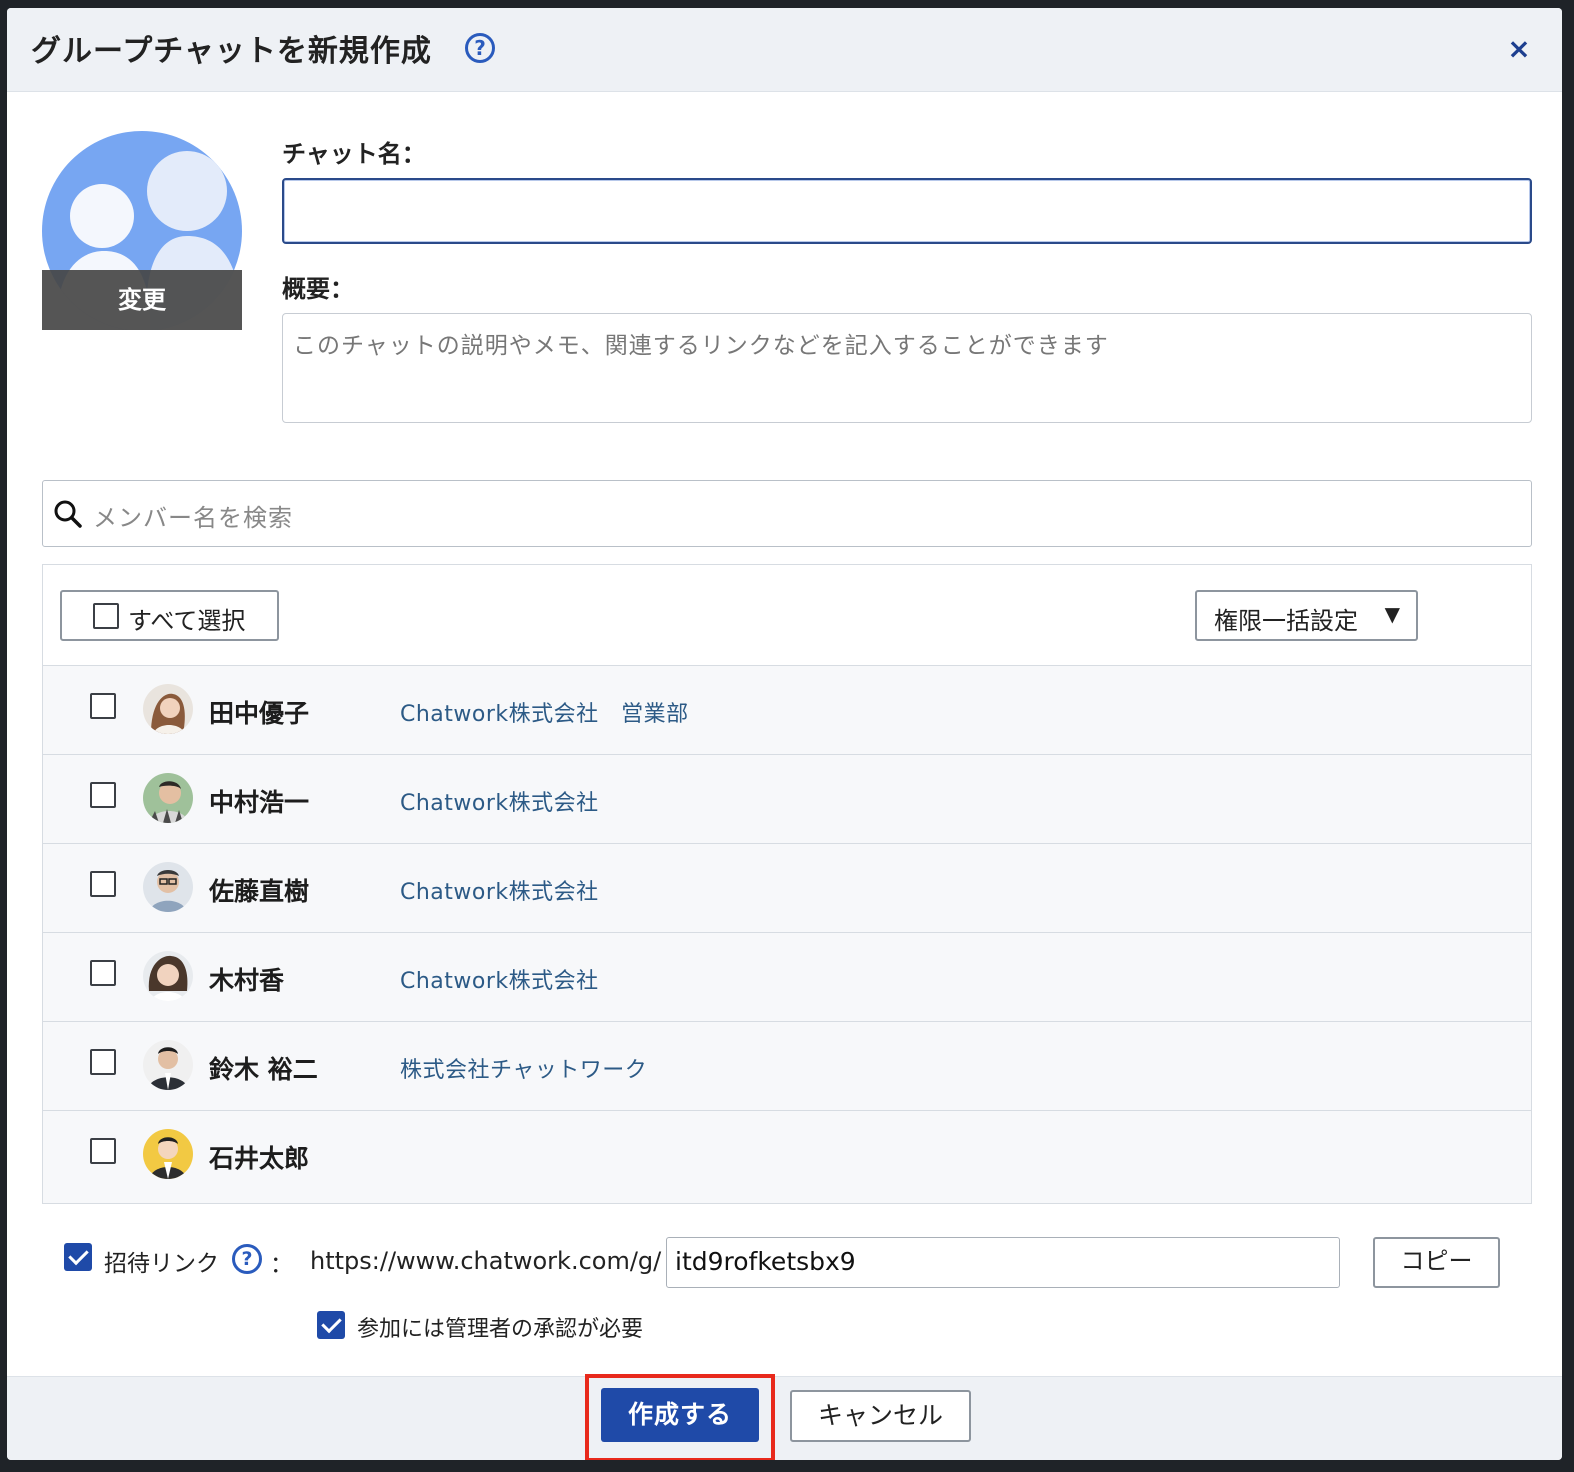 This screenshot has width=1574, height=1472. What do you see at coordinates (161, 1264) in the screenshot?
I see `invite-link-label: 招待リンク` at bounding box center [161, 1264].